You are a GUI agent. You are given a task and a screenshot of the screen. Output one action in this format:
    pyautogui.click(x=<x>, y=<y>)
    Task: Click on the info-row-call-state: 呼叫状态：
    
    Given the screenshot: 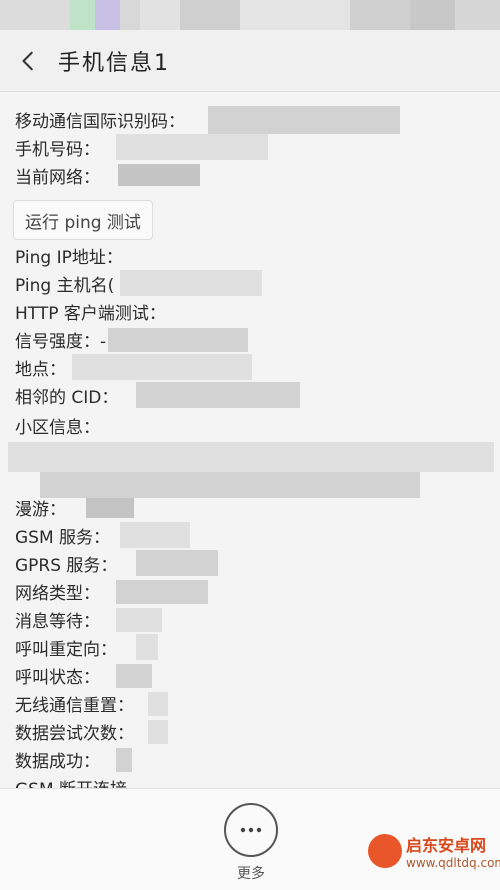 What is the action you would take?
    pyautogui.click(x=57, y=675)
    